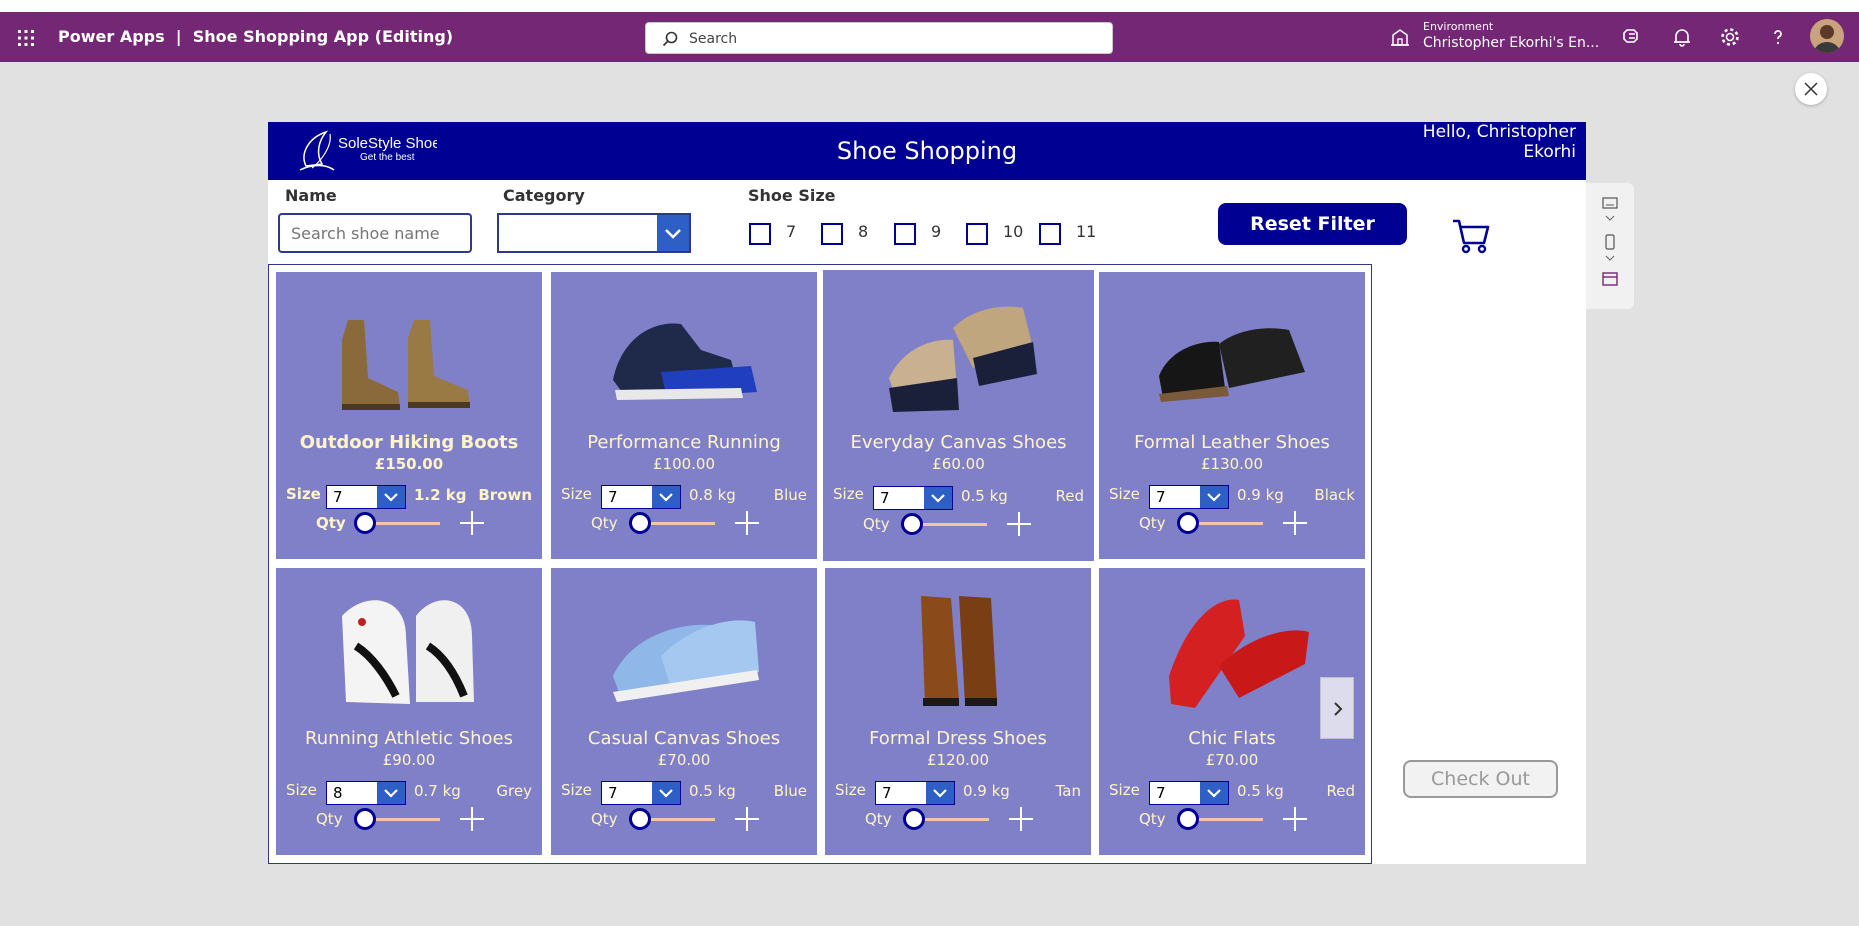 This screenshot has width=1859, height=926. Describe the element at coordinates (1232, 442) in the screenshot. I see `product-name: Formal Leather Shoes` at that location.